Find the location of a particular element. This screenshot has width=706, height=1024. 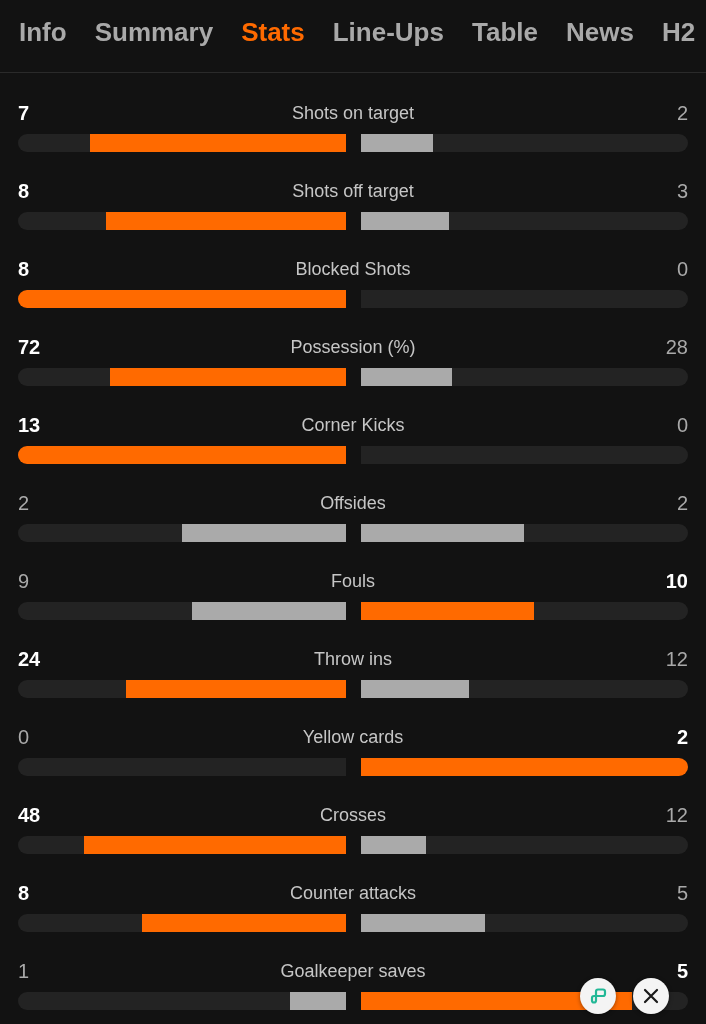

stat-value: 48 is located at coordinates (29, 815).